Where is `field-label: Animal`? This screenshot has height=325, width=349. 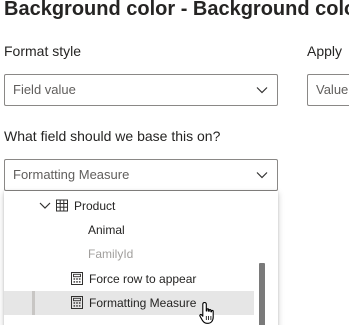 field-label: Animal is located at coordinates (106, 230).